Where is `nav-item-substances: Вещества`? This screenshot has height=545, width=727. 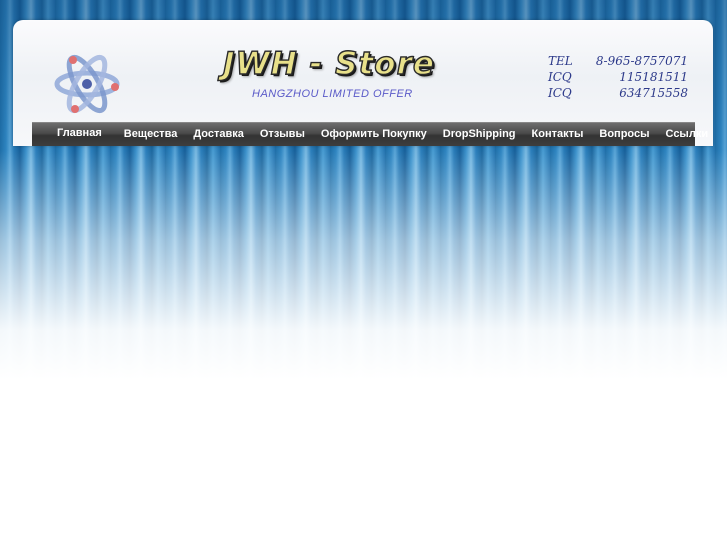
nav-item-substances: Вещества is located at coordinates (151, 134).